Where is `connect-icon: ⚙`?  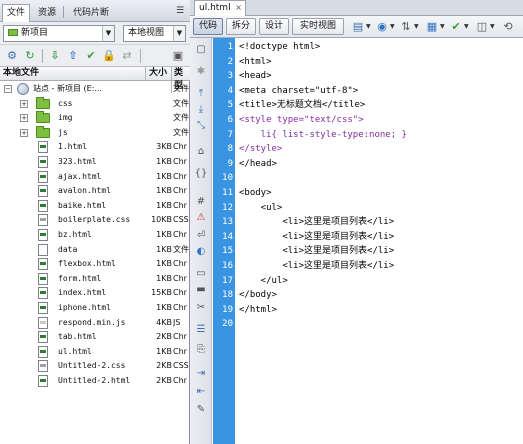
connect-icon: ⚙ is located at coordinates (12, 56).